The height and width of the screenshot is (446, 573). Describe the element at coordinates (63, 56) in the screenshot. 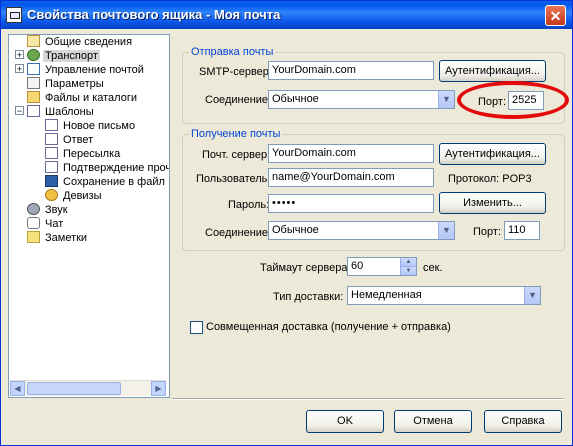

I see `tree-item-transport: Транспорт` at that location.